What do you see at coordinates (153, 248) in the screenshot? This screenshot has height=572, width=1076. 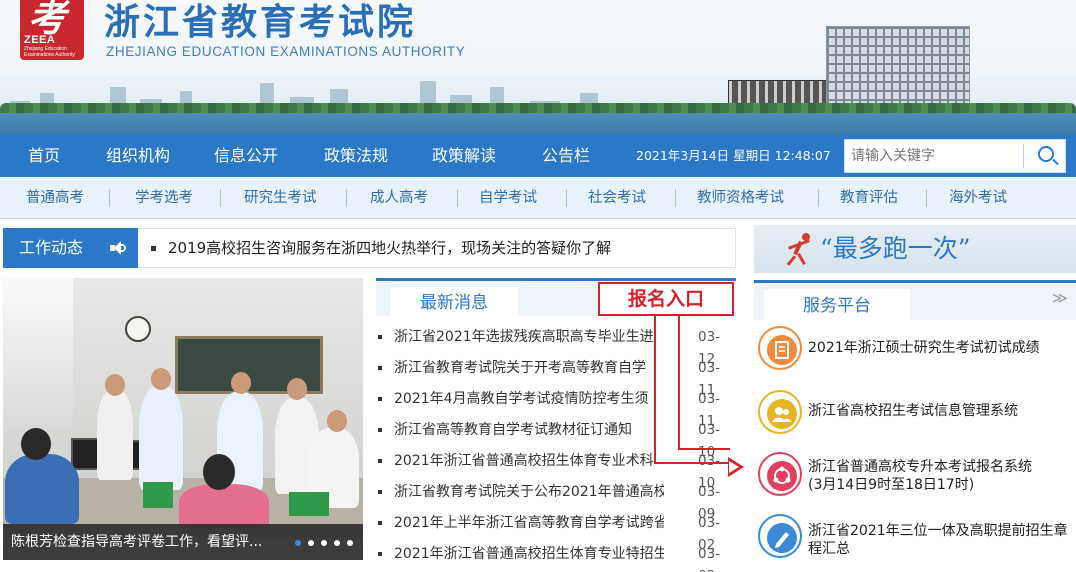 I see `ticker-bullet` at bounding box center [153, 248].